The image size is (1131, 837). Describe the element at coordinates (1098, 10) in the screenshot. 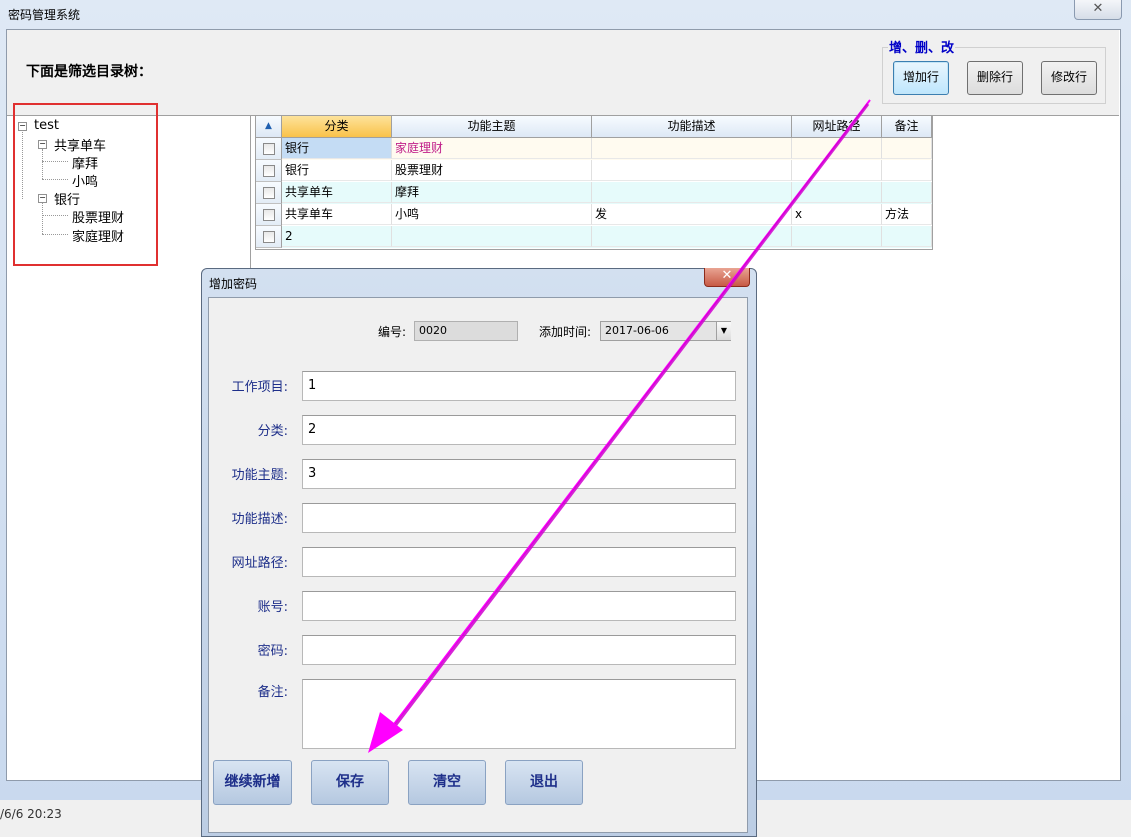

I see `window-close-button: ✕` at that location.